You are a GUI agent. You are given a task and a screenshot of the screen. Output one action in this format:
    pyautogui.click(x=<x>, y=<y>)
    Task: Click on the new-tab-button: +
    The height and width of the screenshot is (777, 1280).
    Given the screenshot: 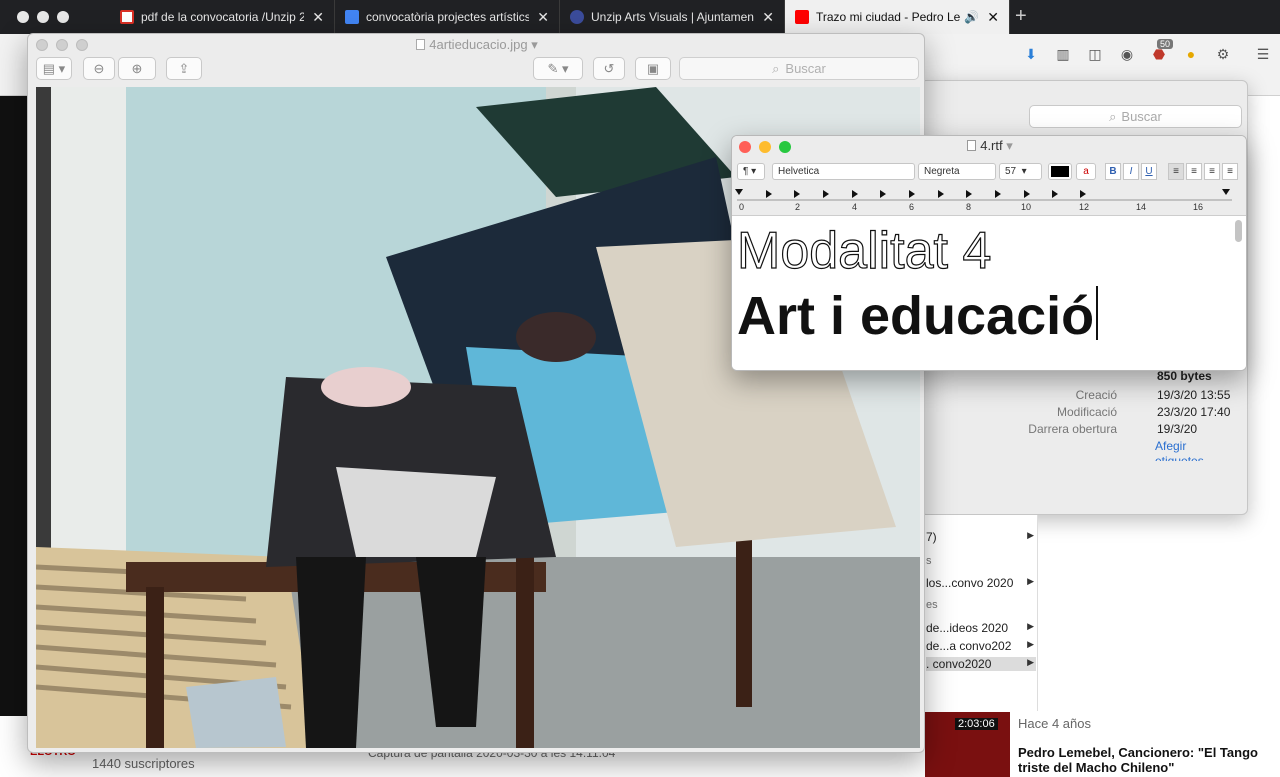 What is the action you would take?
    pyautogui.click(x=1021, y=16)
    